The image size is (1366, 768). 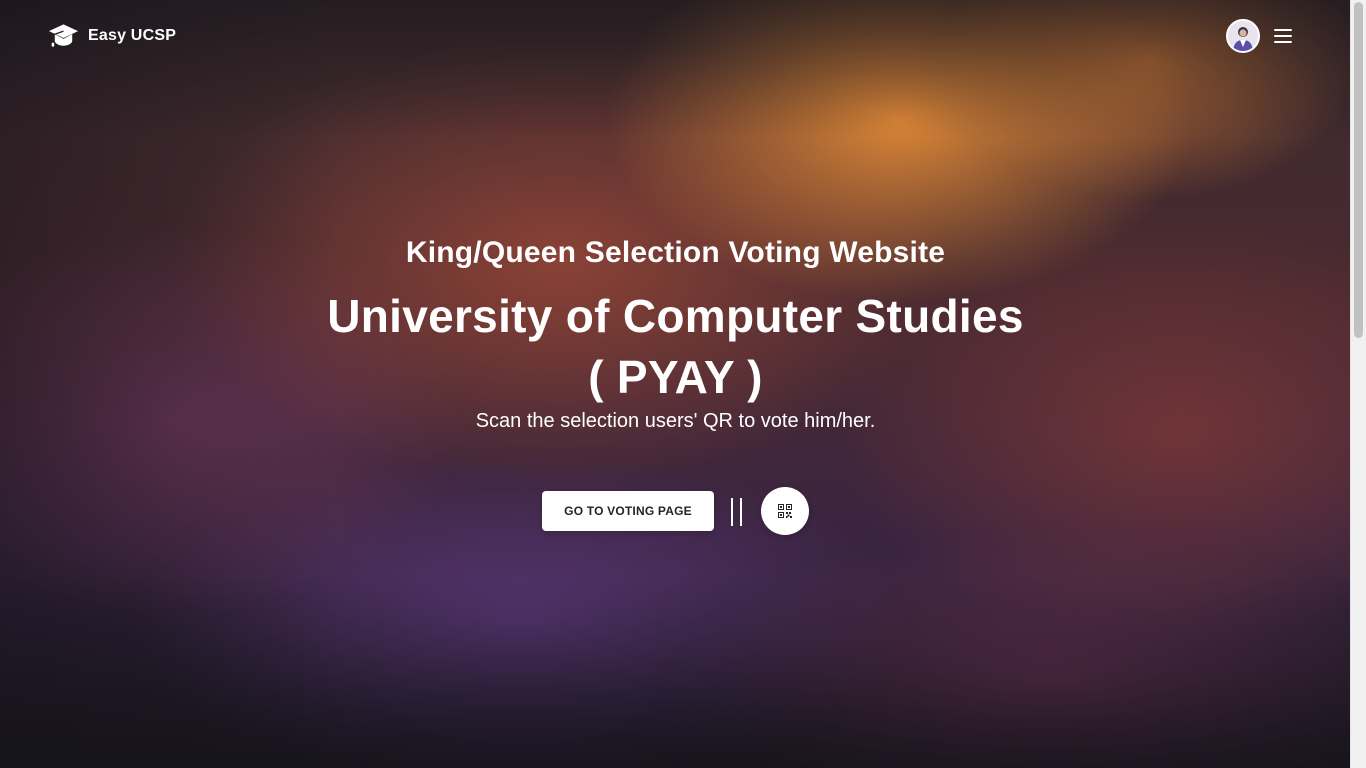 What do you see at coordinates (675, 252) in the screenshot?
I see `hero-subtitle: King/Queen Selection Voting Website` at bounding box center [675, 252].